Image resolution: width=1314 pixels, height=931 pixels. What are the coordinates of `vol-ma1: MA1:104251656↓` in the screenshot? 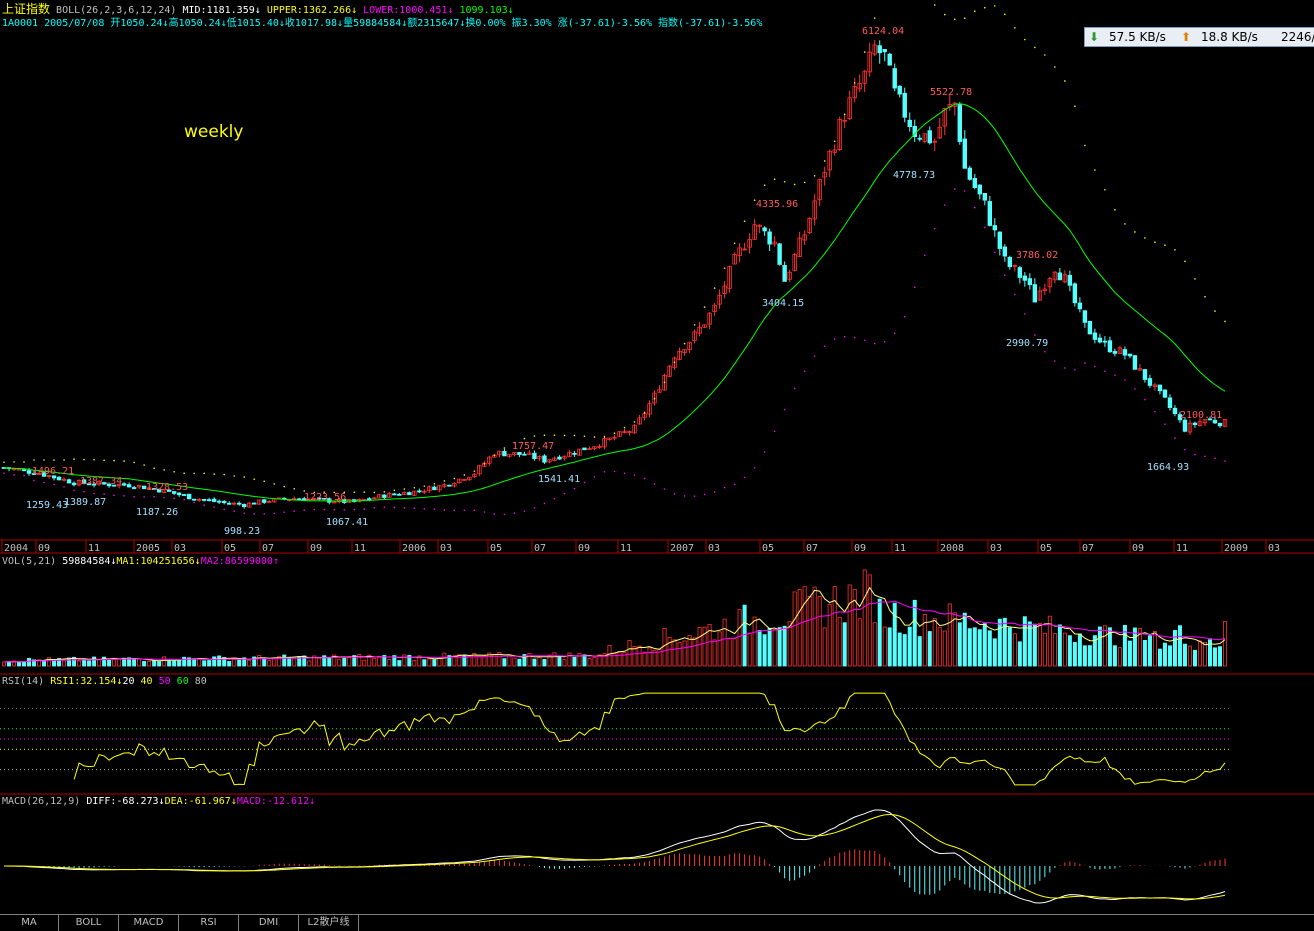 It's located at (158, 561).